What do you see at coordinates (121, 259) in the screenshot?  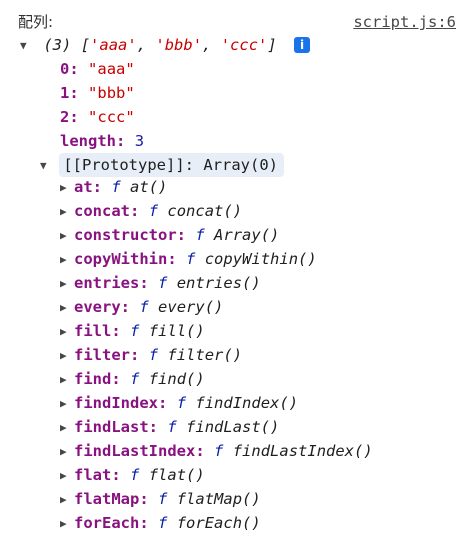 I see `method-name: copyWithin` at bounding box center [121, 259].